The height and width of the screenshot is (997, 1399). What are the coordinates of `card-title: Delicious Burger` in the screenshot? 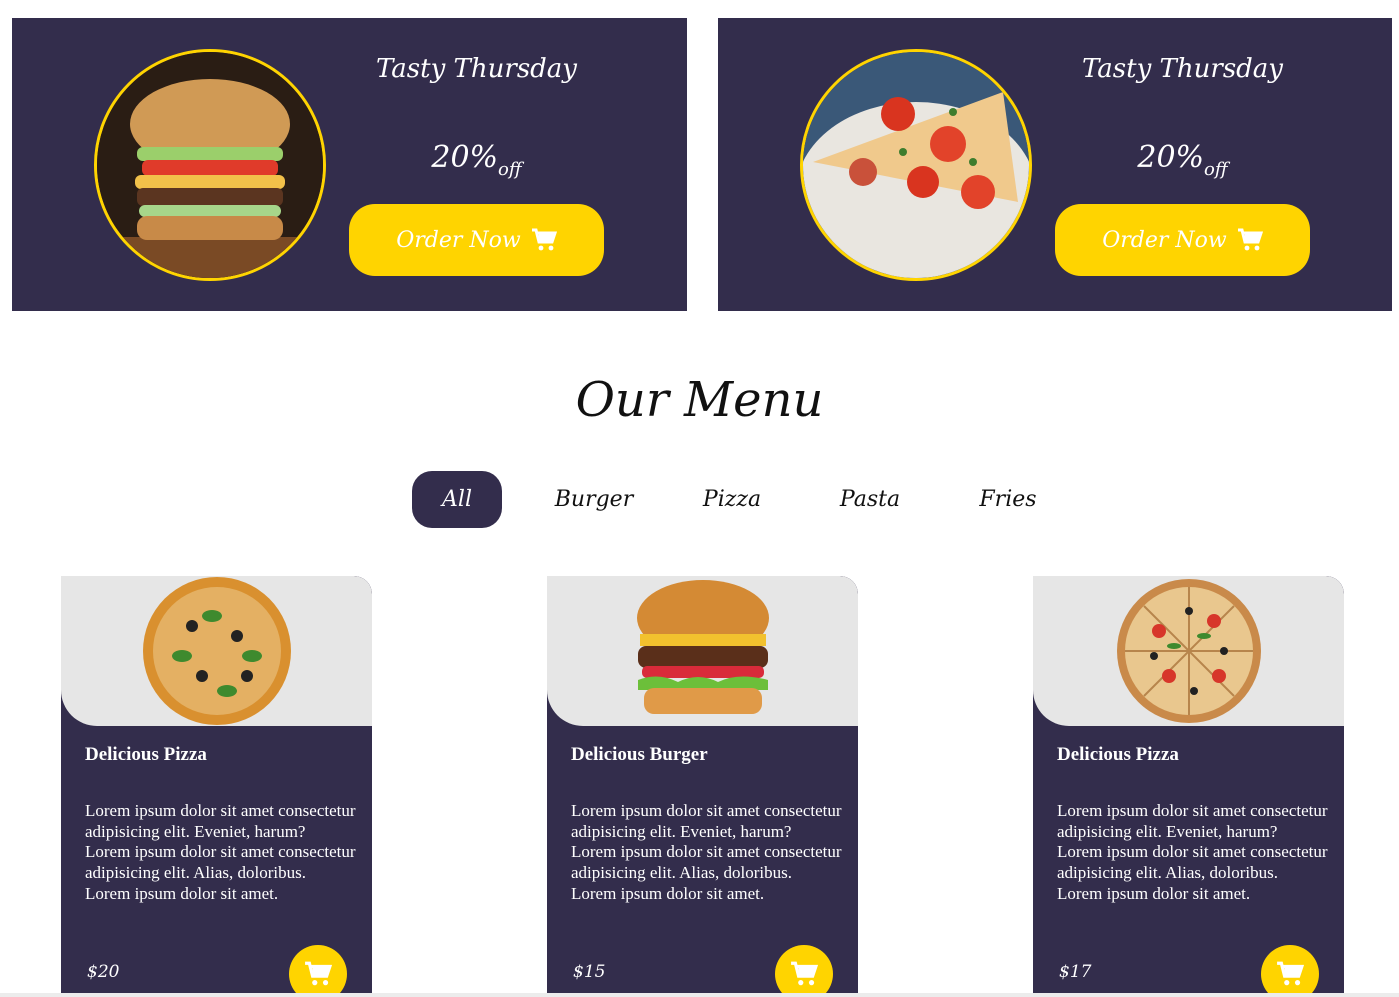 It's located at (639, 754).